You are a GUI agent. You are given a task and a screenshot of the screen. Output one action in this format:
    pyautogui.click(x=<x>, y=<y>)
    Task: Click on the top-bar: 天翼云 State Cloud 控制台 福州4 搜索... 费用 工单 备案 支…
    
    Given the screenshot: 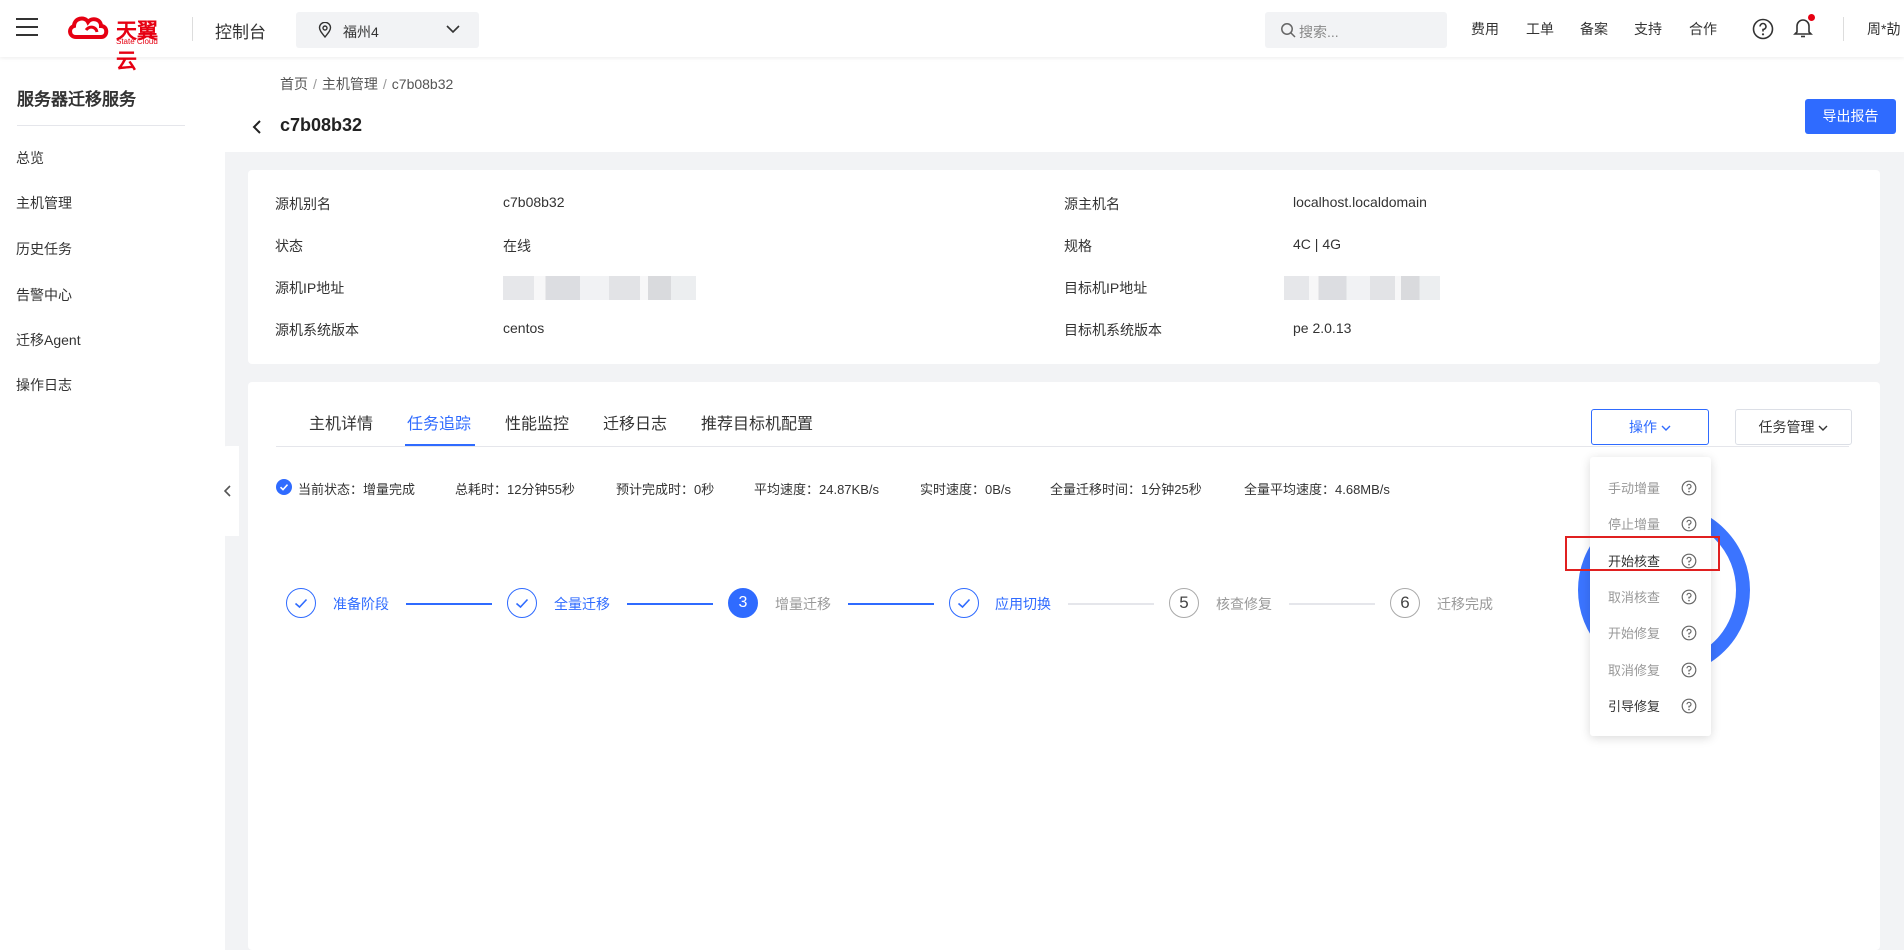 What is the action you would take?
    pyautogui.click(x=952, y=36)
    